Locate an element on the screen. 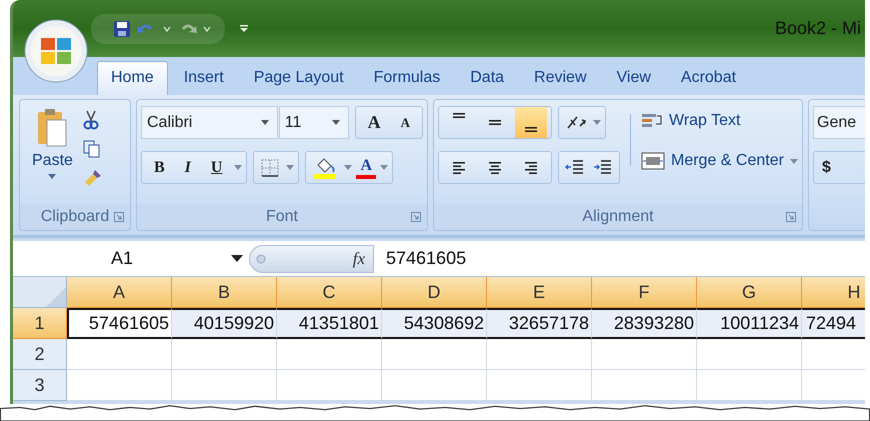  row-header: 3 is located at coordinates (40, 385).